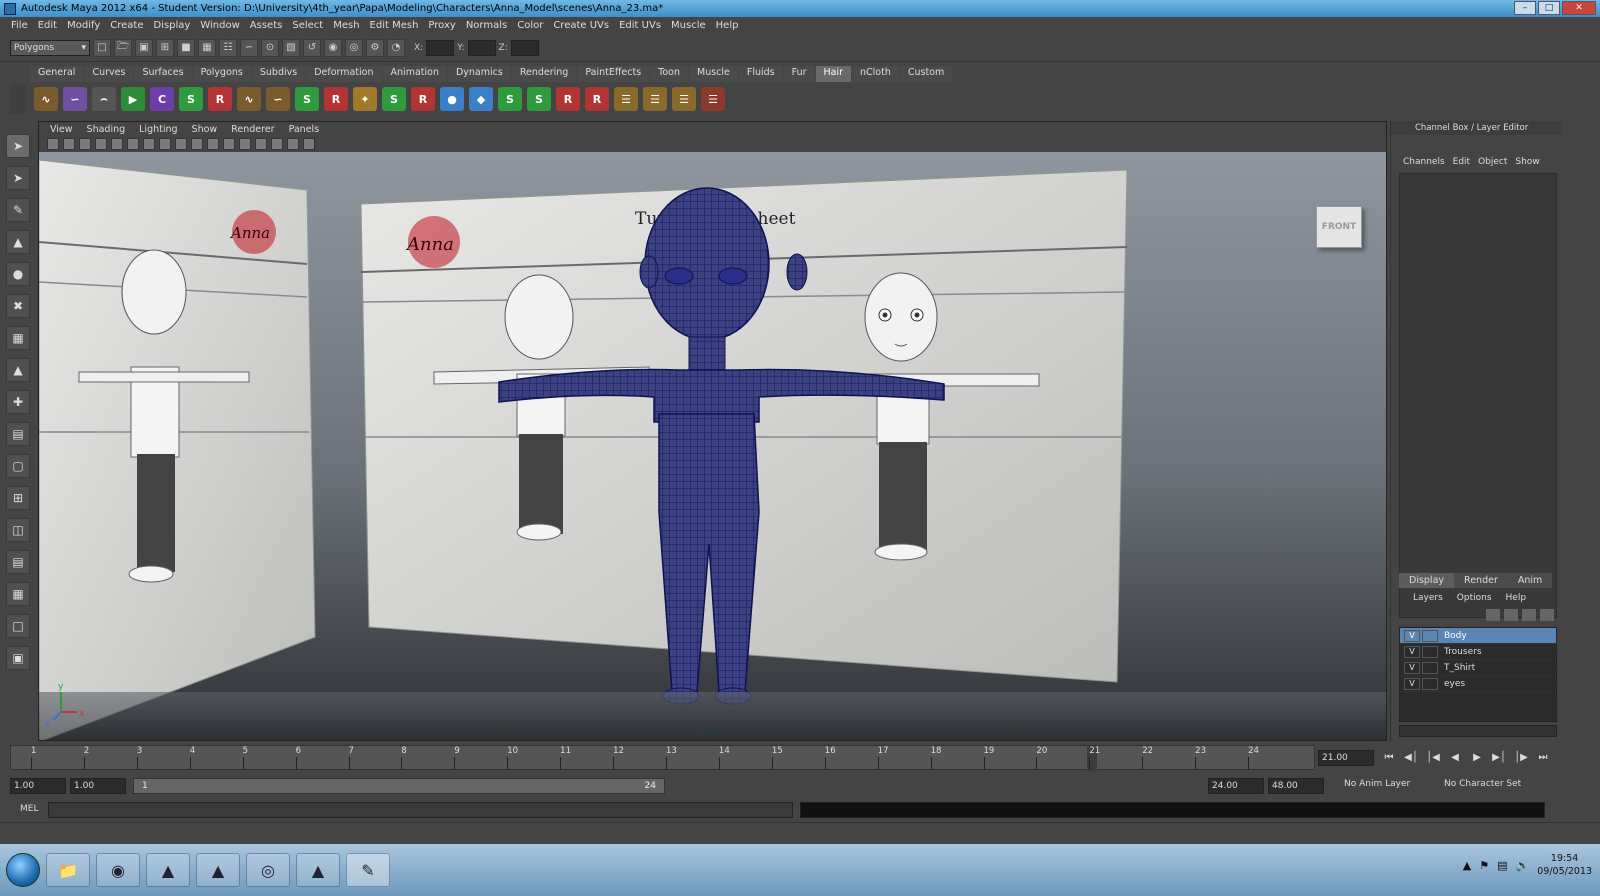 The width and height of the screenshot is (1600, 896). Describe the element at coordinates (18, 178) in the screenshot. I see `lasso-tool-icon: ➤` at that location.